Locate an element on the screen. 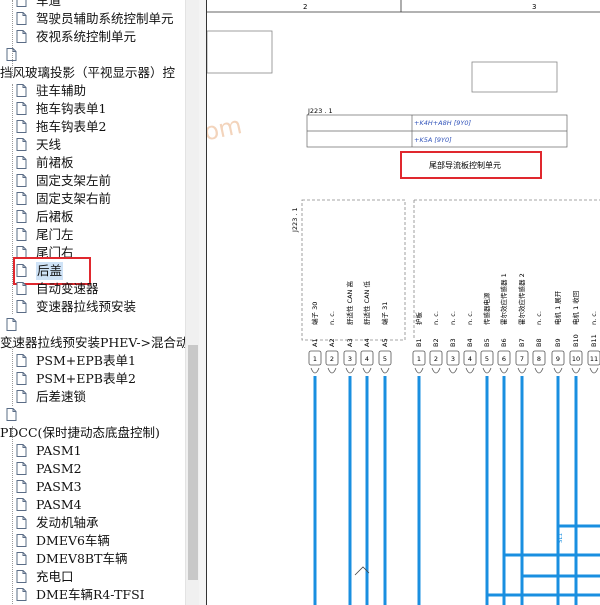 The height and width of the screenshot is (605, 600). tree-item-label: 天线 is located at coordinates (49, 144).